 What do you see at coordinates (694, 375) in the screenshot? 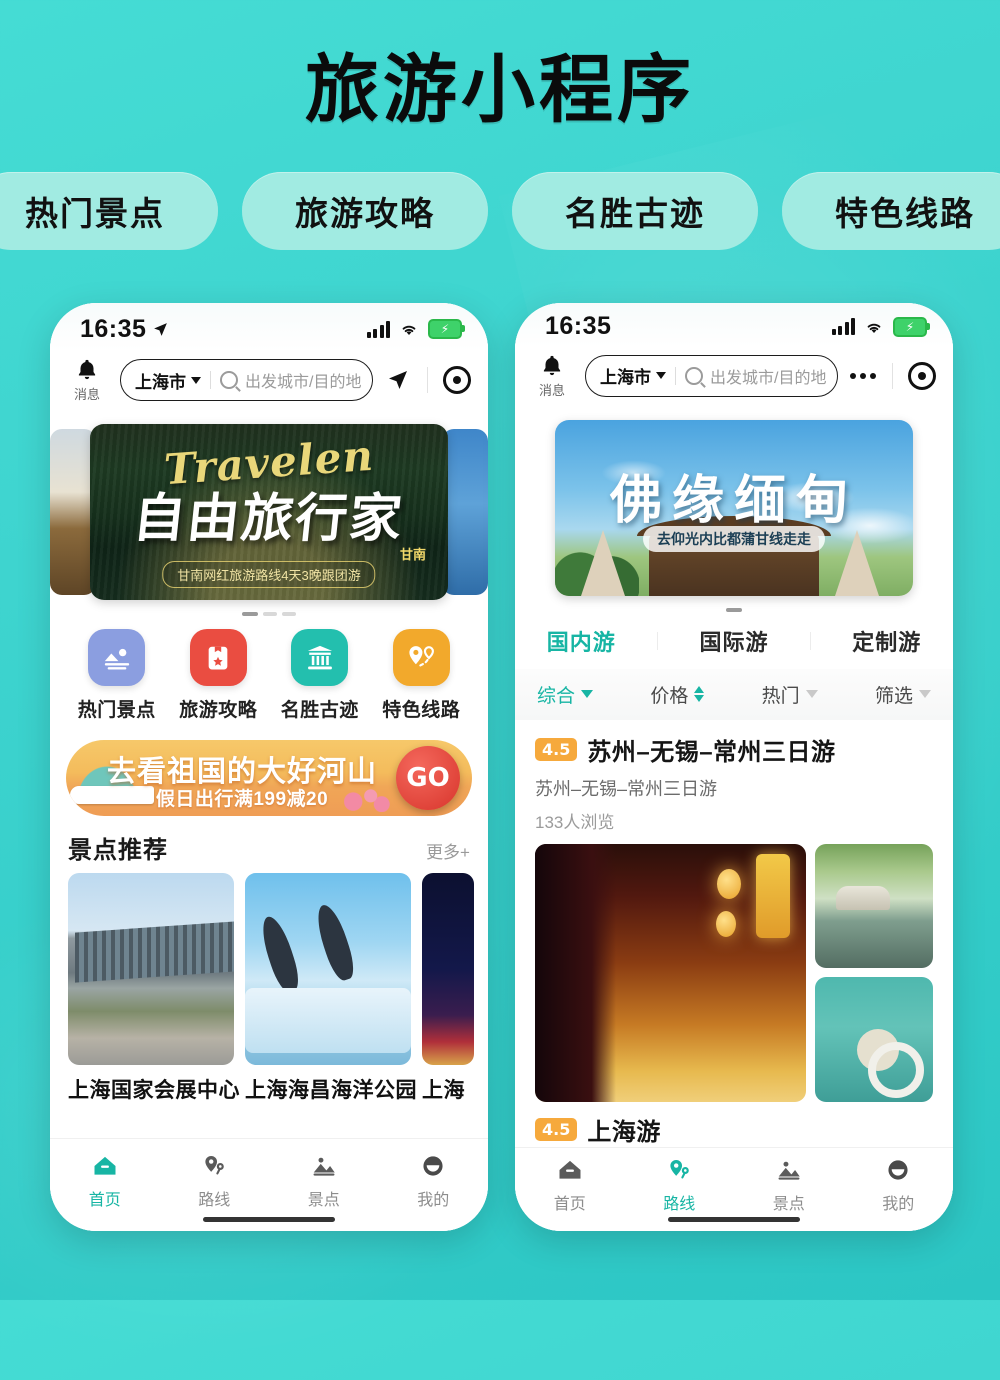
I see `search-icon` at bounding box center [694, 375].